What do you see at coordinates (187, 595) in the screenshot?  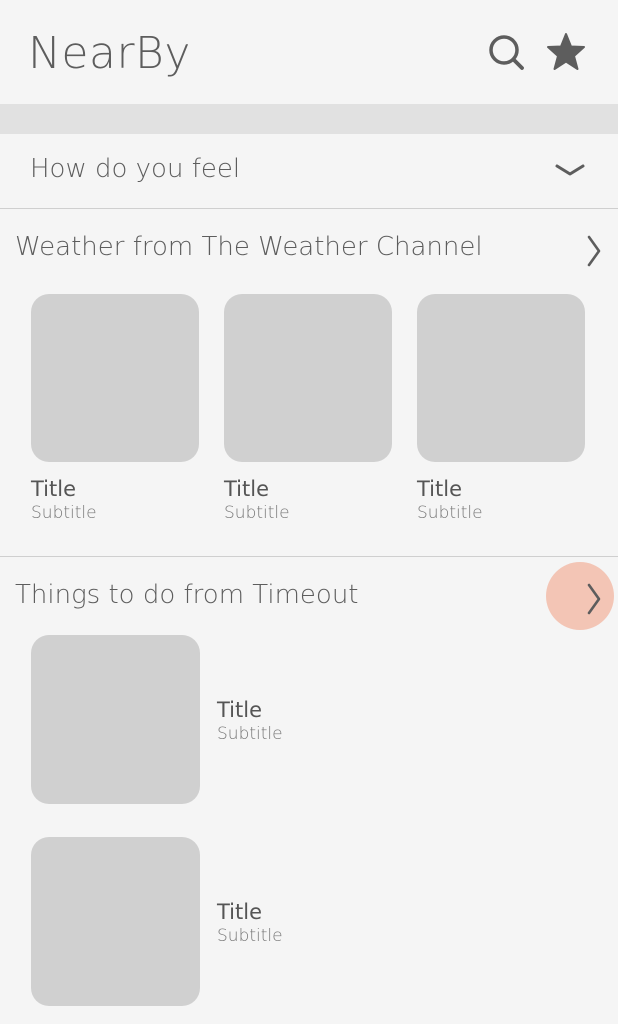 I see `things-section-title: Things to do from Timeout` at bounding box center [187, 595].